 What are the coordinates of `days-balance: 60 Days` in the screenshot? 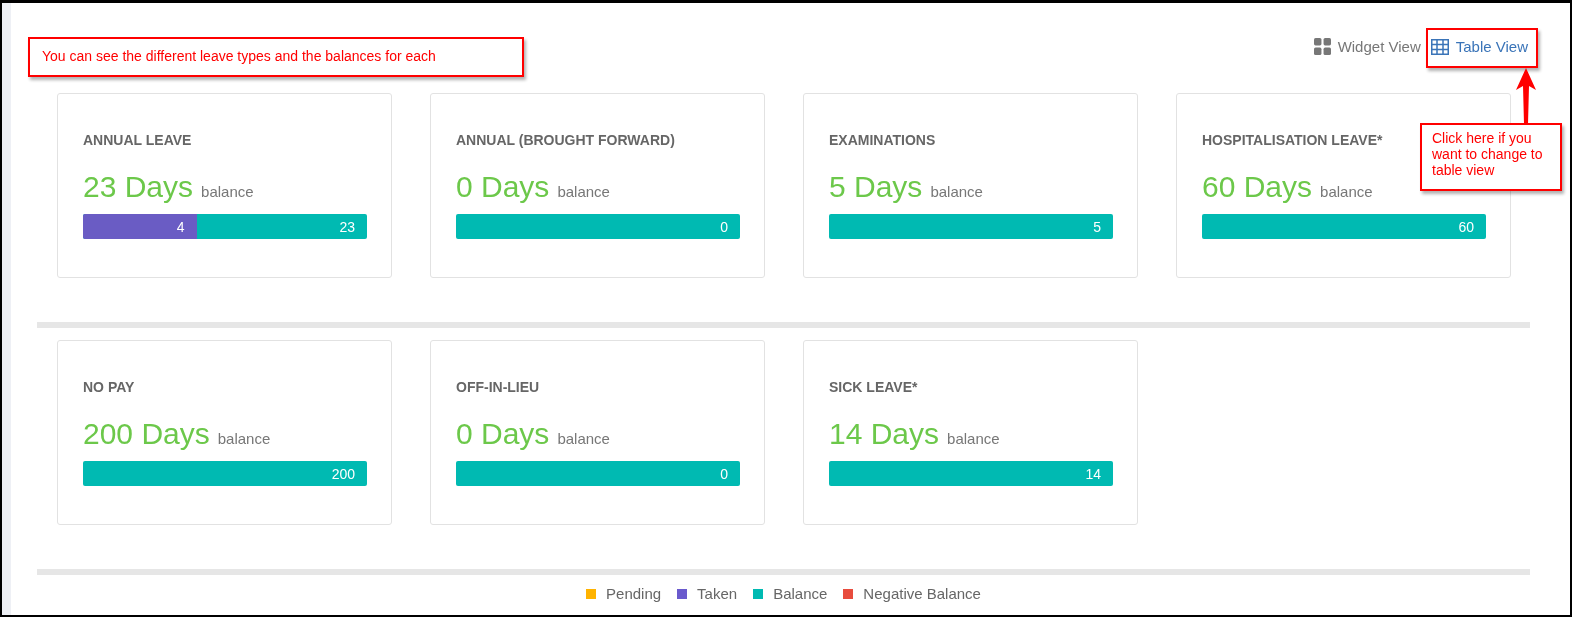 It's located at (1257, 187).